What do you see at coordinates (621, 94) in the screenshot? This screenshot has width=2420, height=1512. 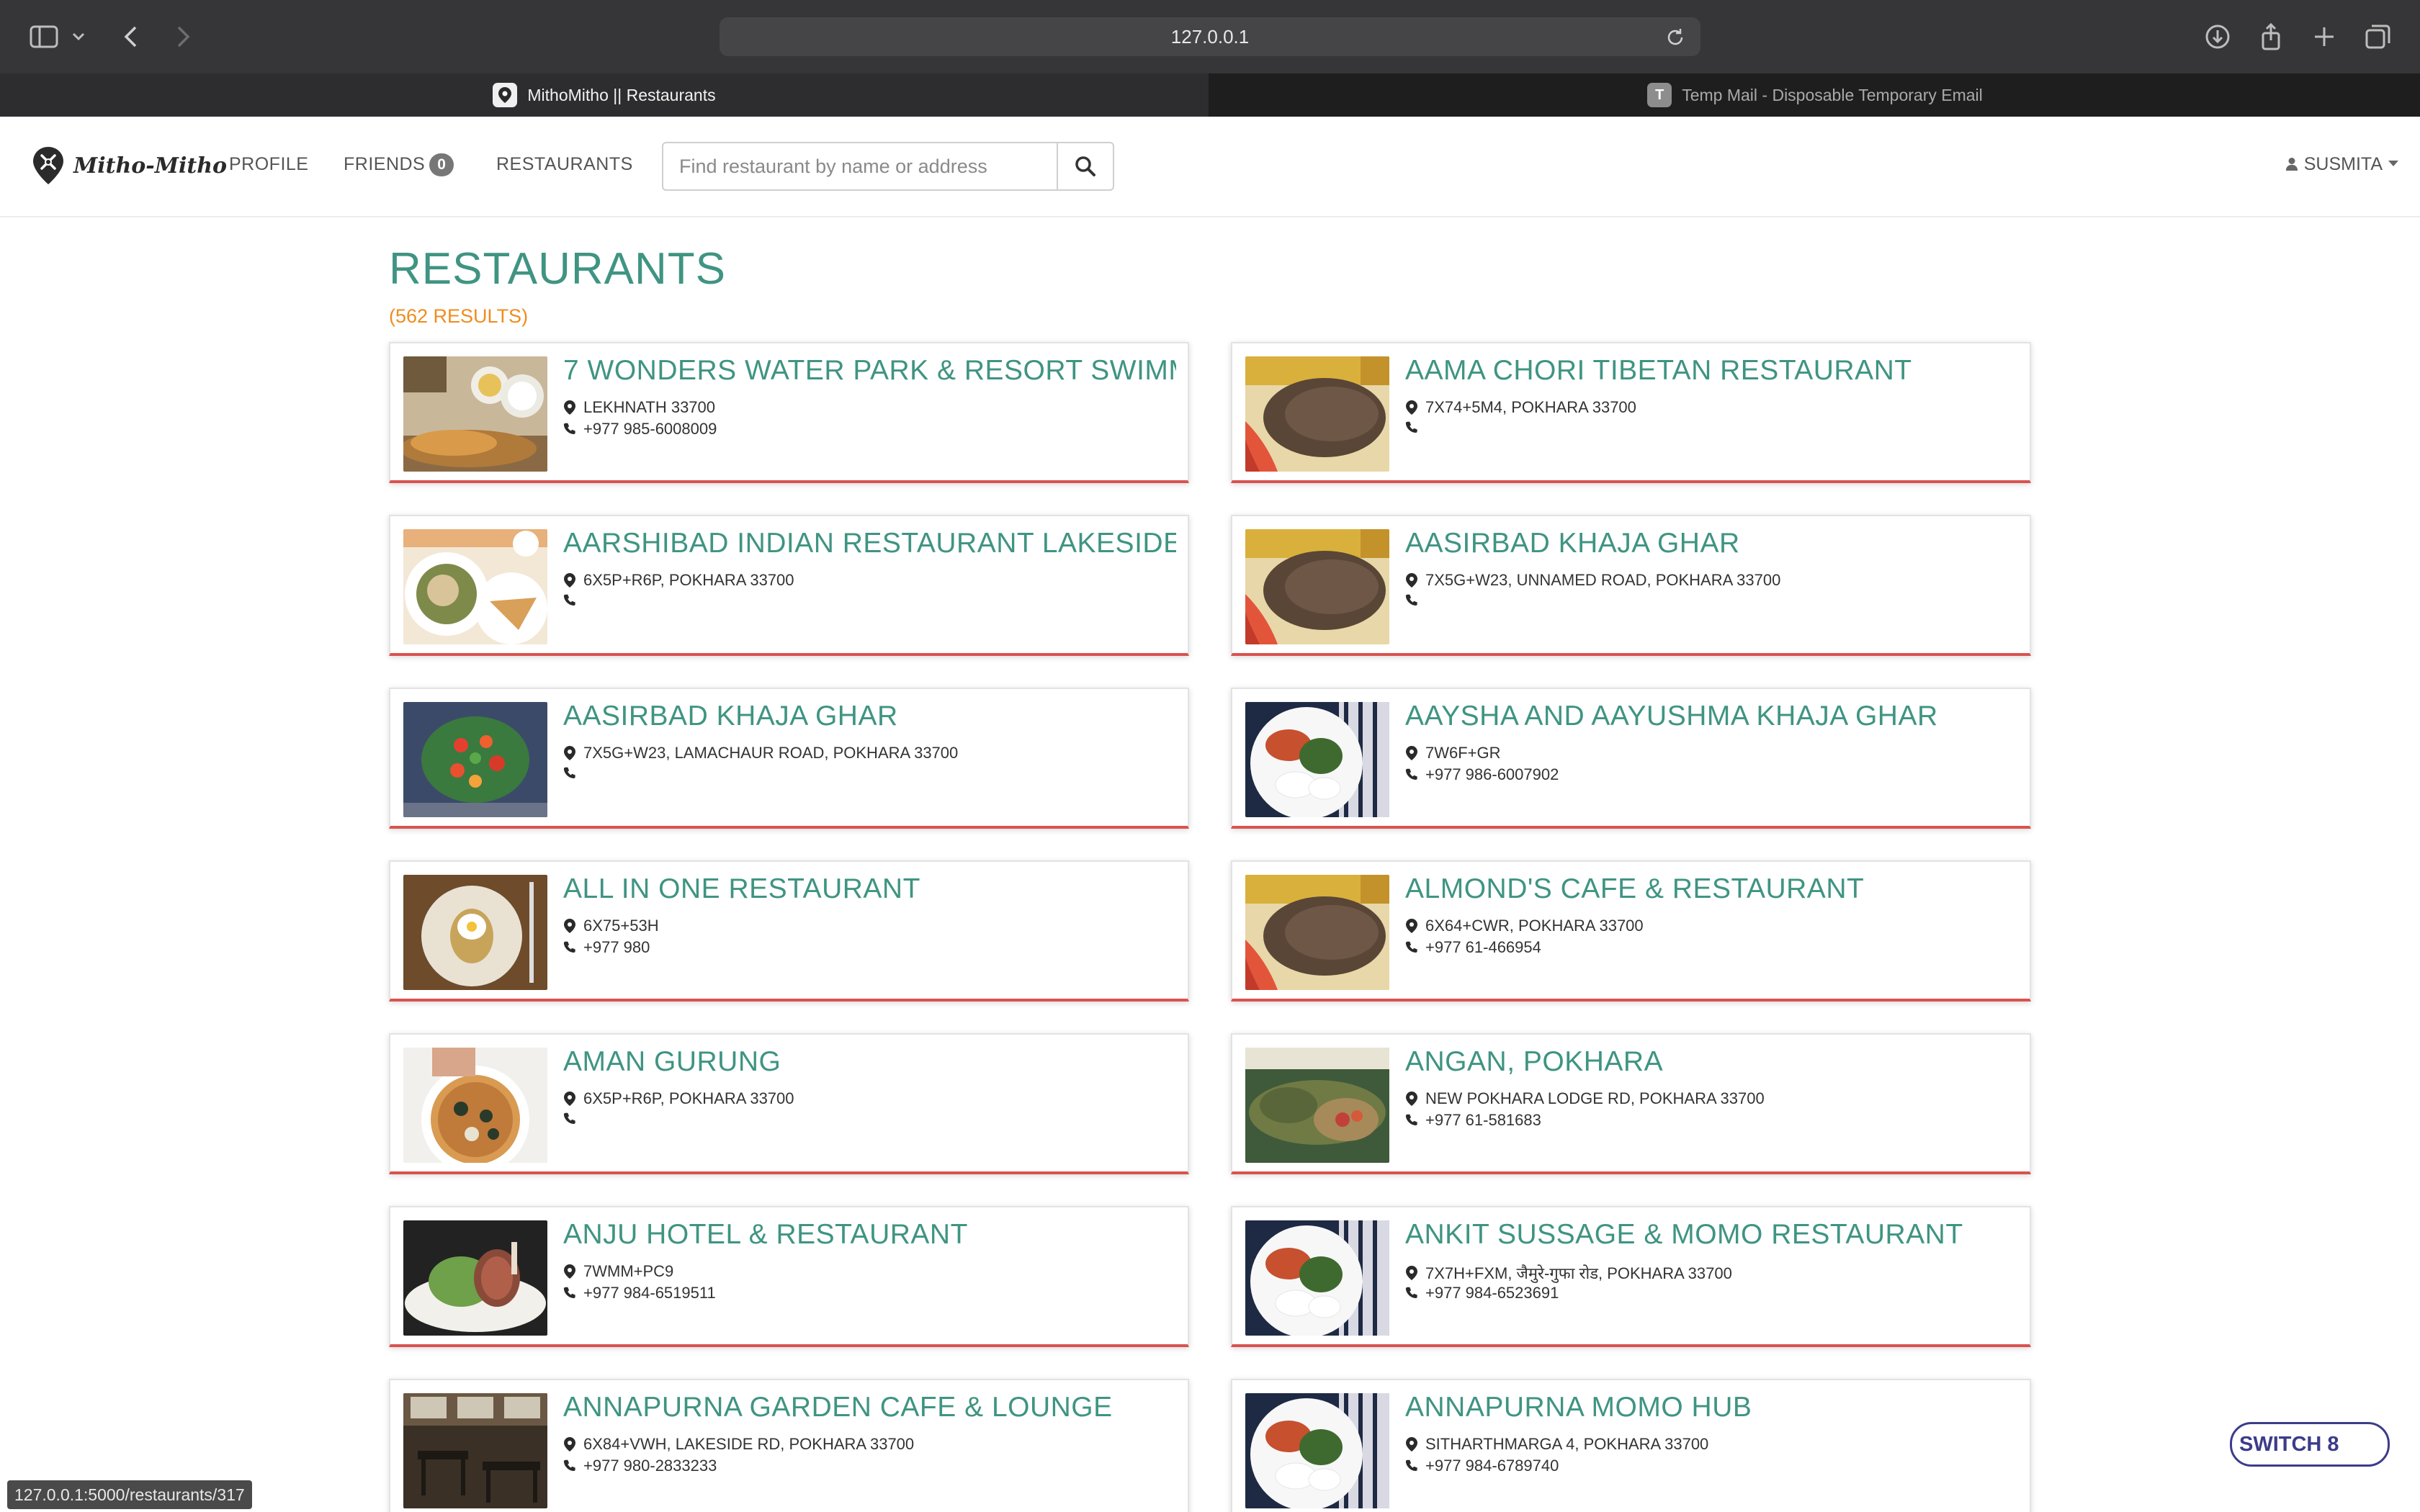 I see `tab-title: MithoMitho || Restaurants` at bounding box center [621, 94].